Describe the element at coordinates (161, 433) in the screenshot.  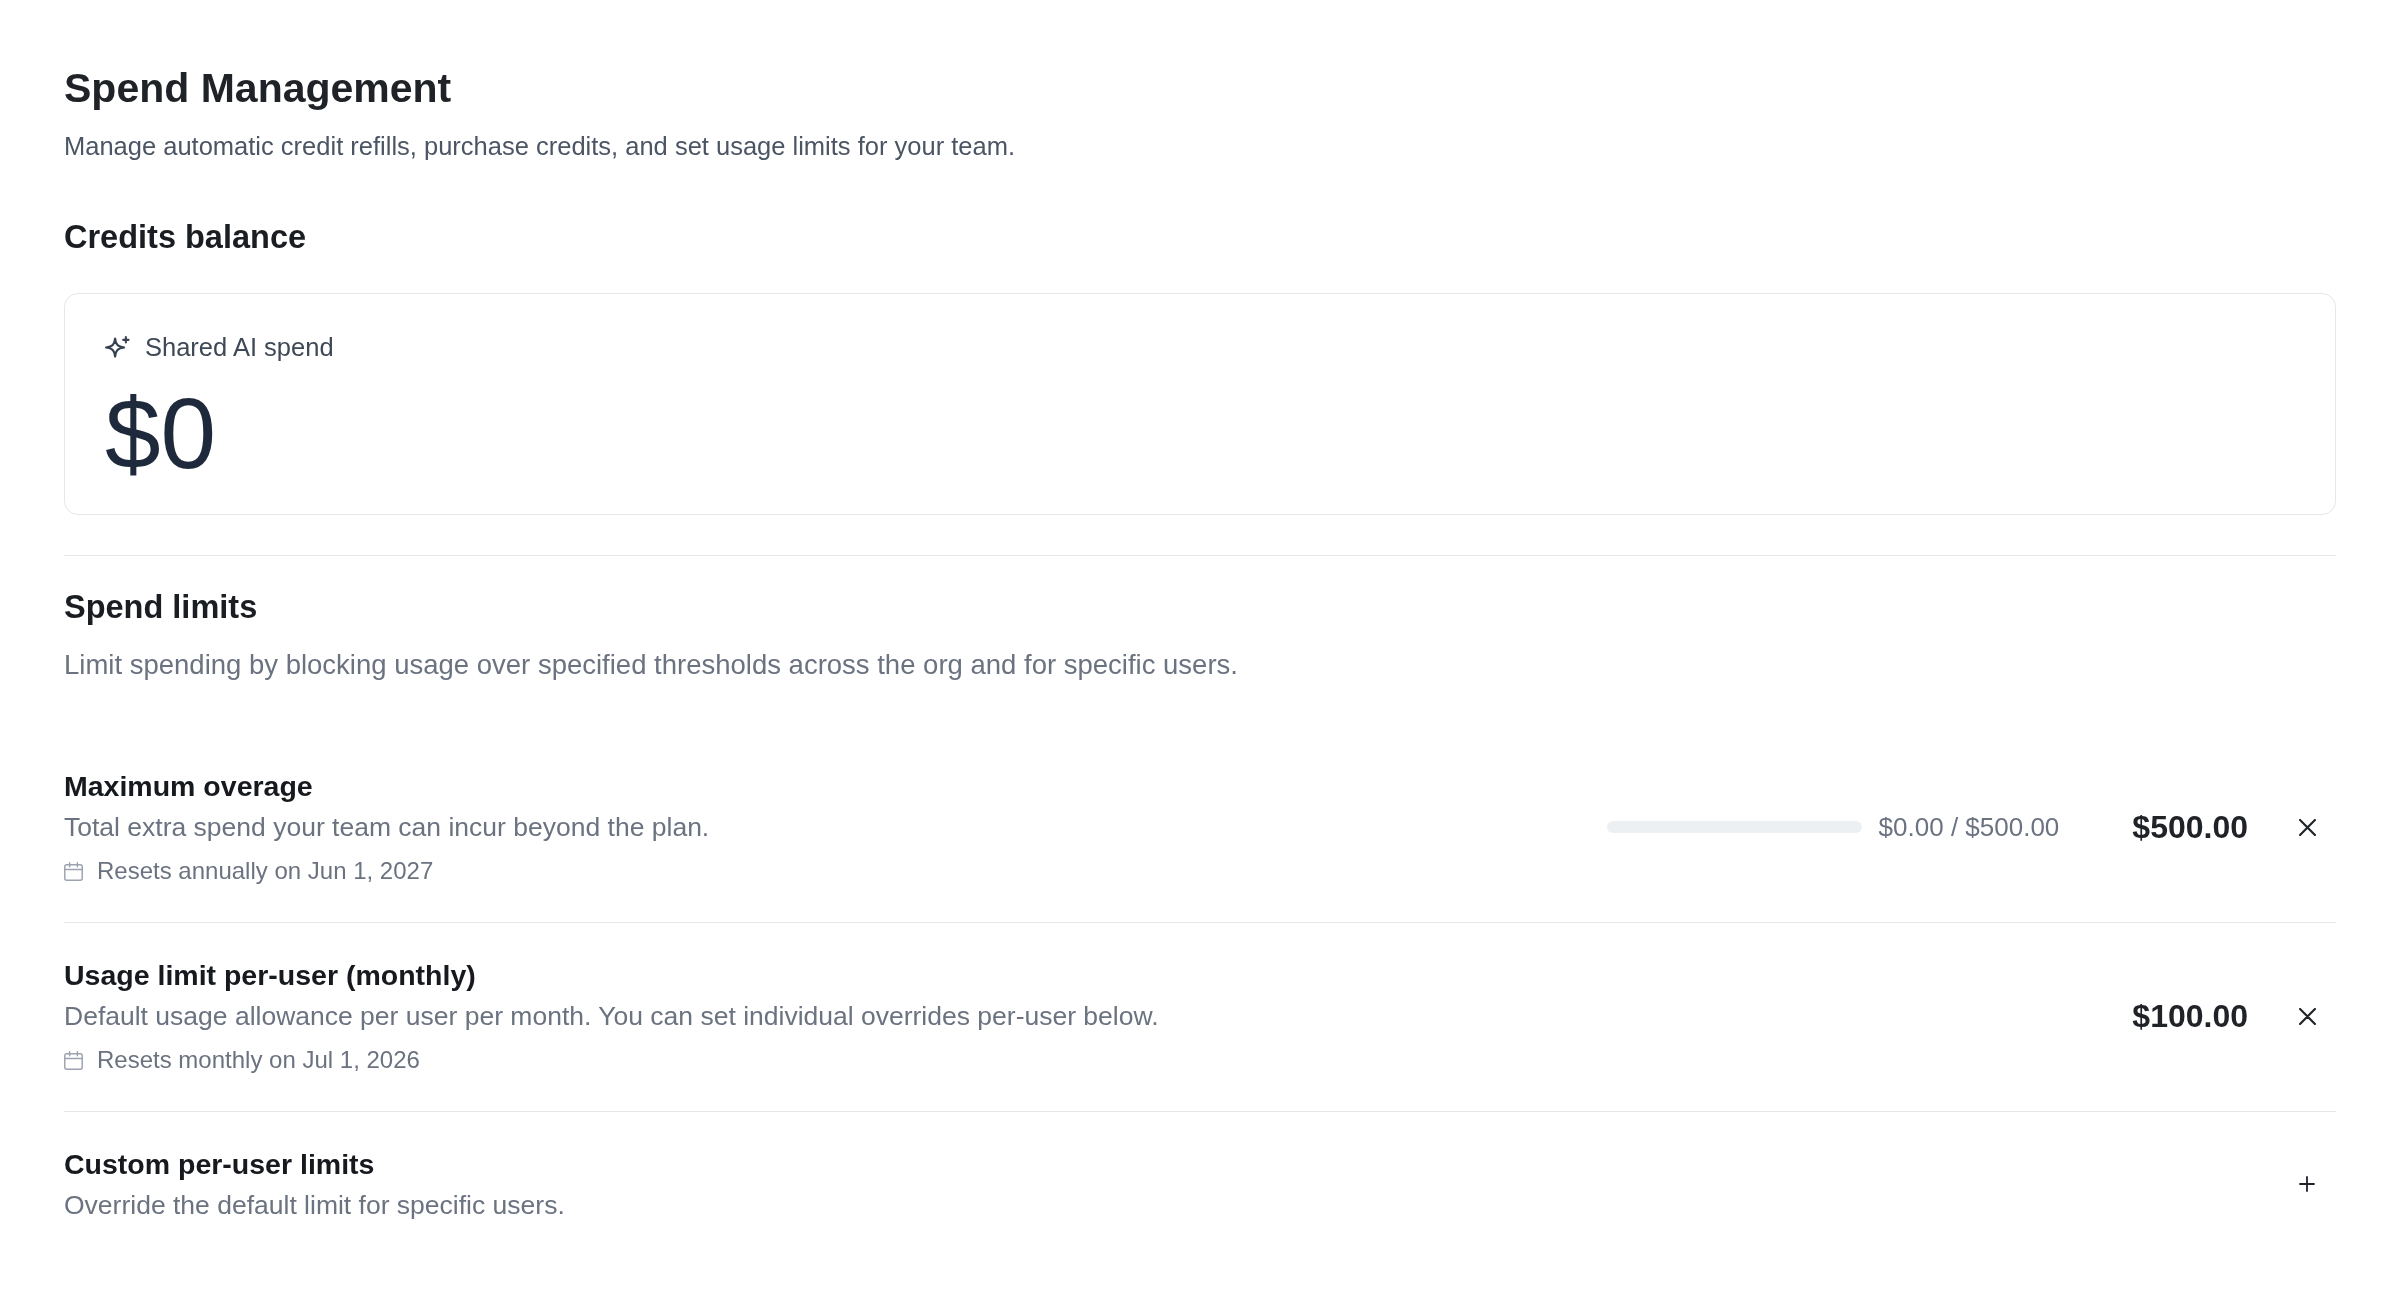
I see `balance-amount: $0` at that location.